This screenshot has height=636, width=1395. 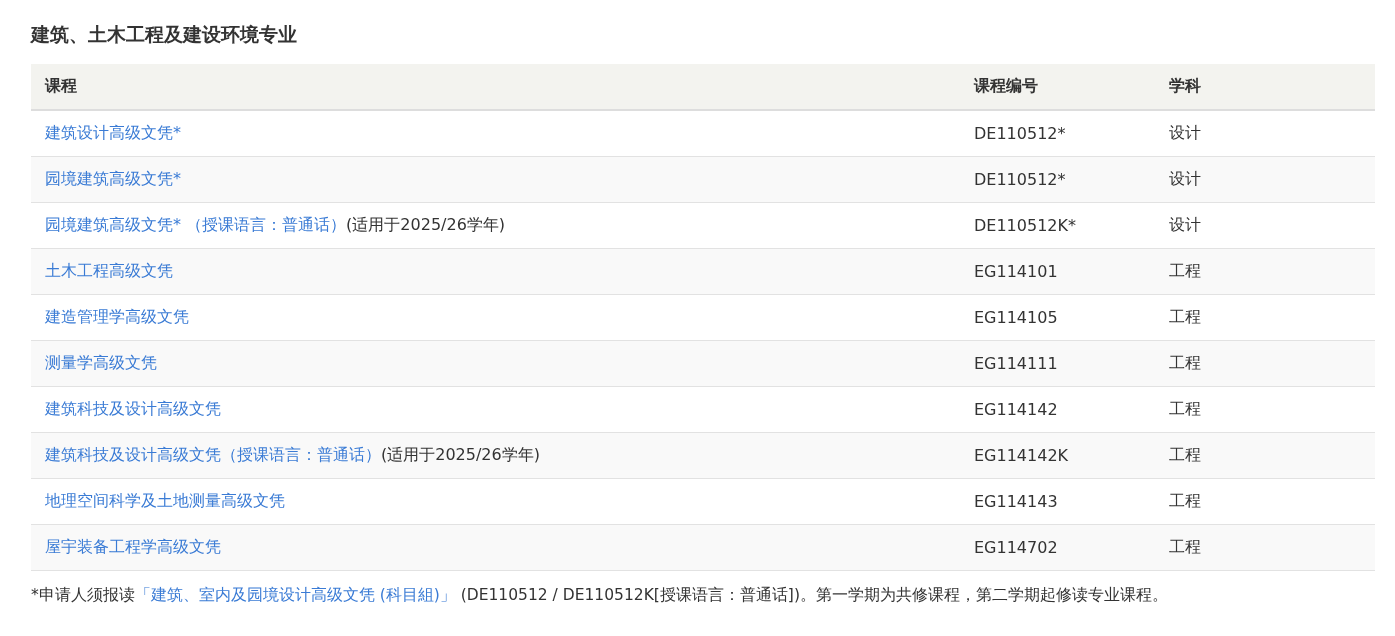 What do you see at coordinates (295, 595) in the screenshot?
I see `programme-link: 「建筑、室内及园境设计高级文凭 (科目組)」` at bounding box center [295, 595].